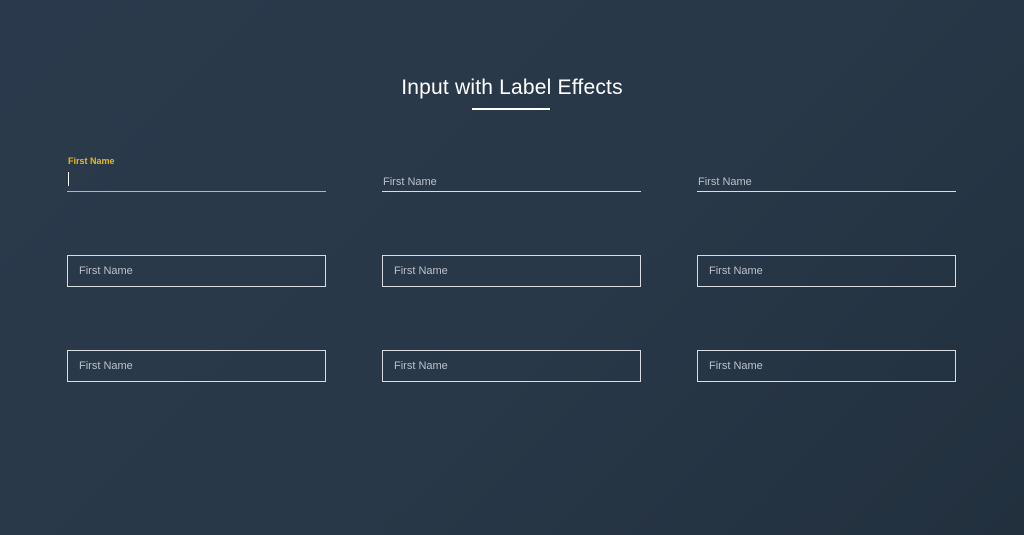 This screenshot has height=535, width=1024. I want to click on text-caret, so click(68, 179).